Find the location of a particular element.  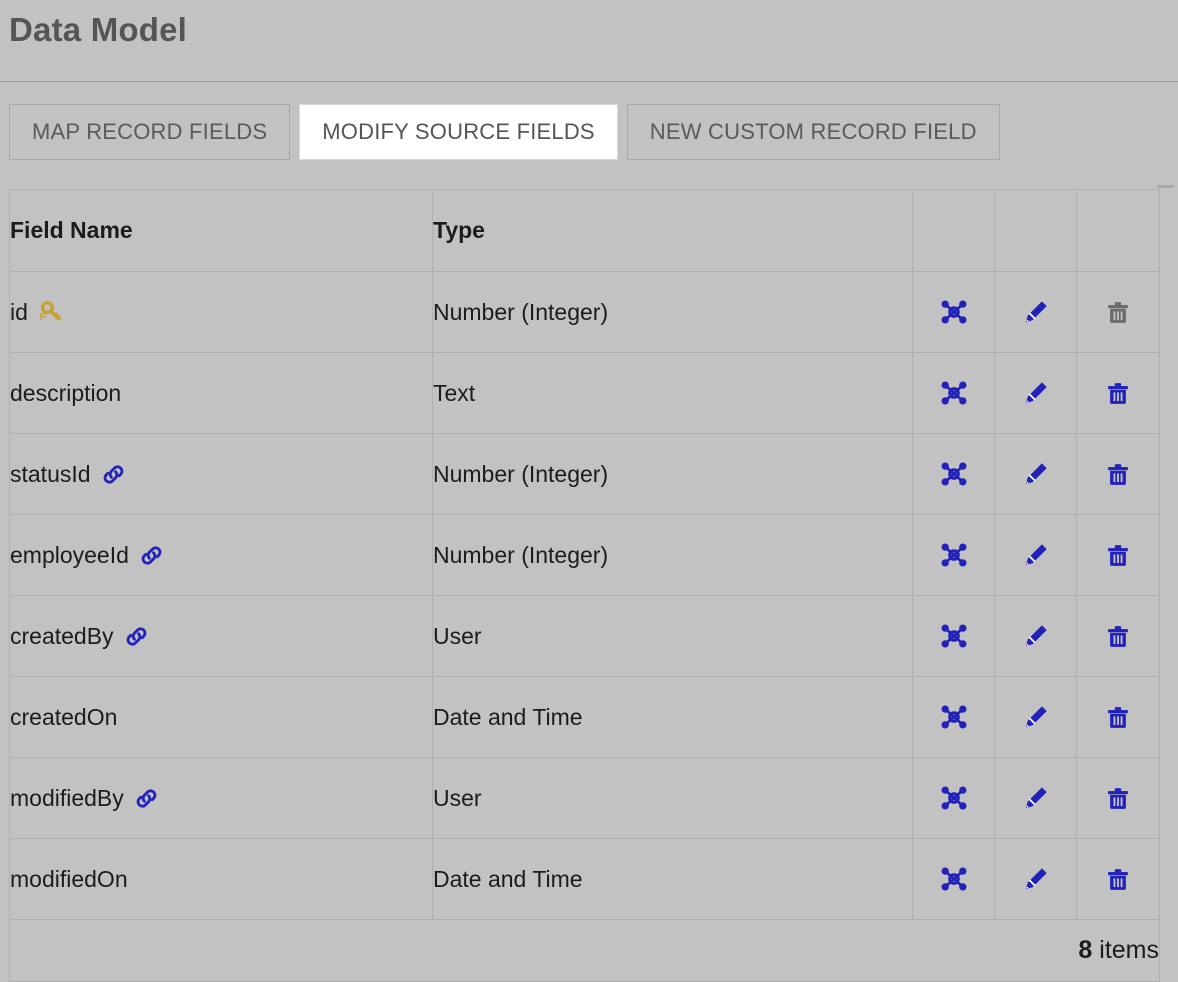

table-row: id P Number (Integer) is located at coordinates (584, 312).